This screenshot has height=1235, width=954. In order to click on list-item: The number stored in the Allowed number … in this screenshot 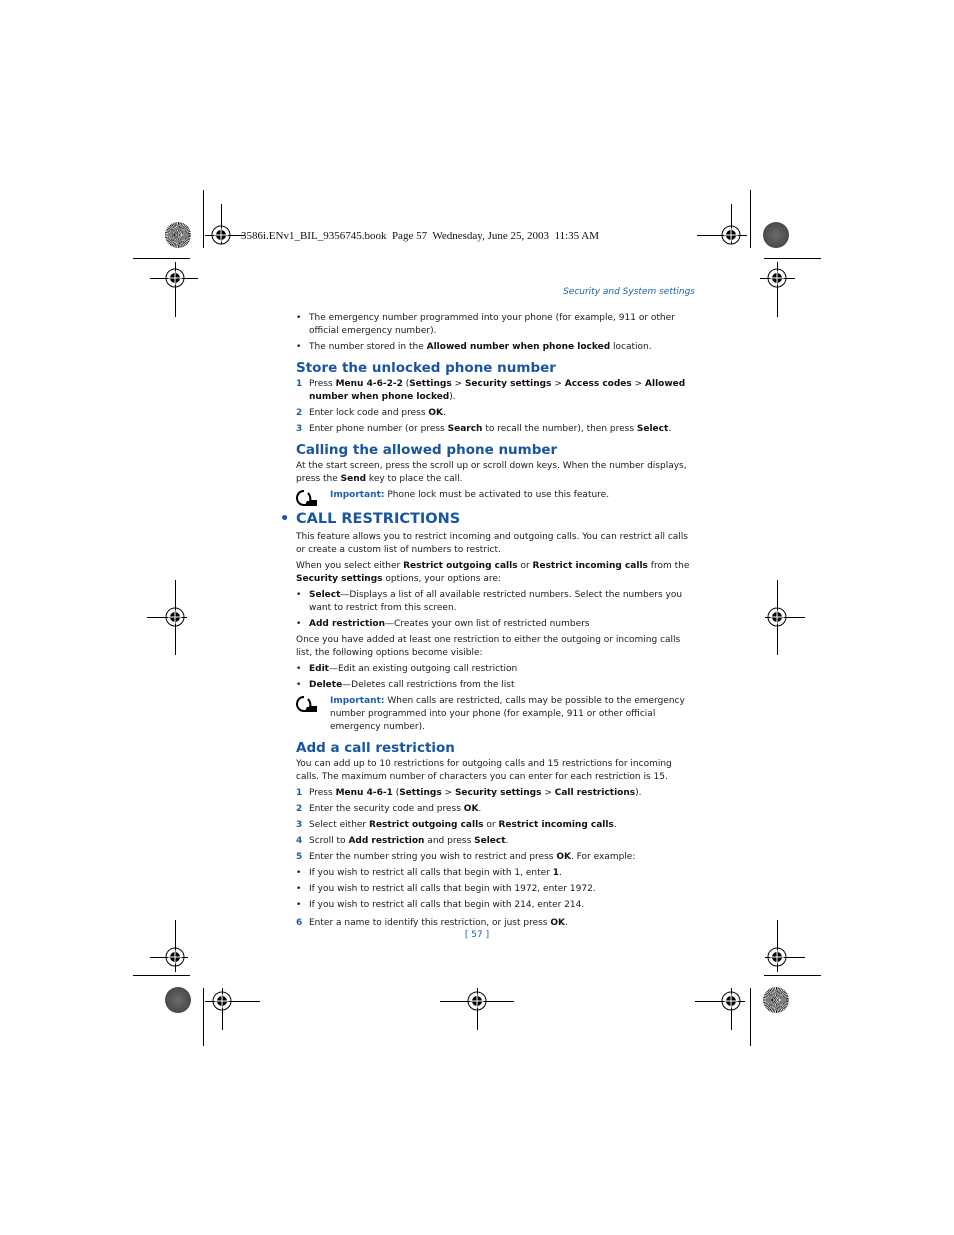, I will do `click(496, 347)`.